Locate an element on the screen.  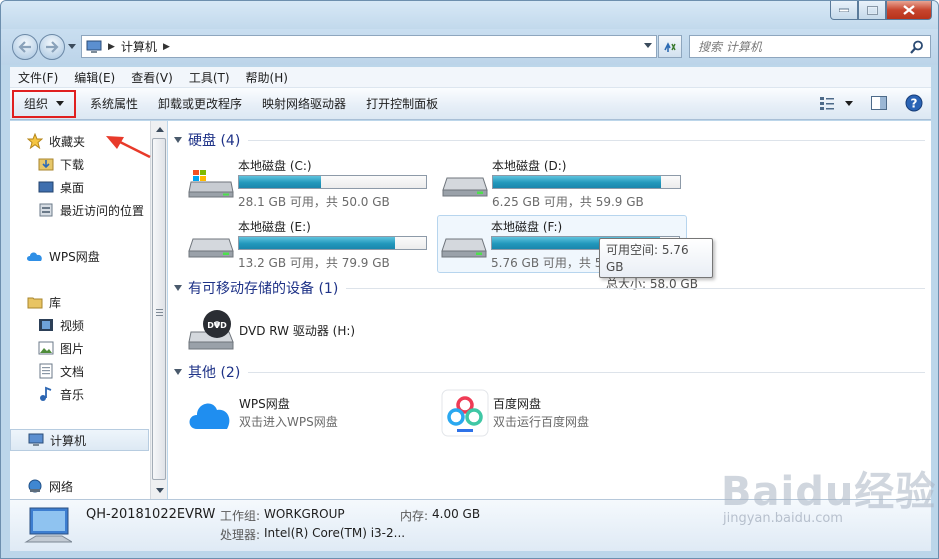
nav-label: WPS网盘 is located at coordinates (74, 256).